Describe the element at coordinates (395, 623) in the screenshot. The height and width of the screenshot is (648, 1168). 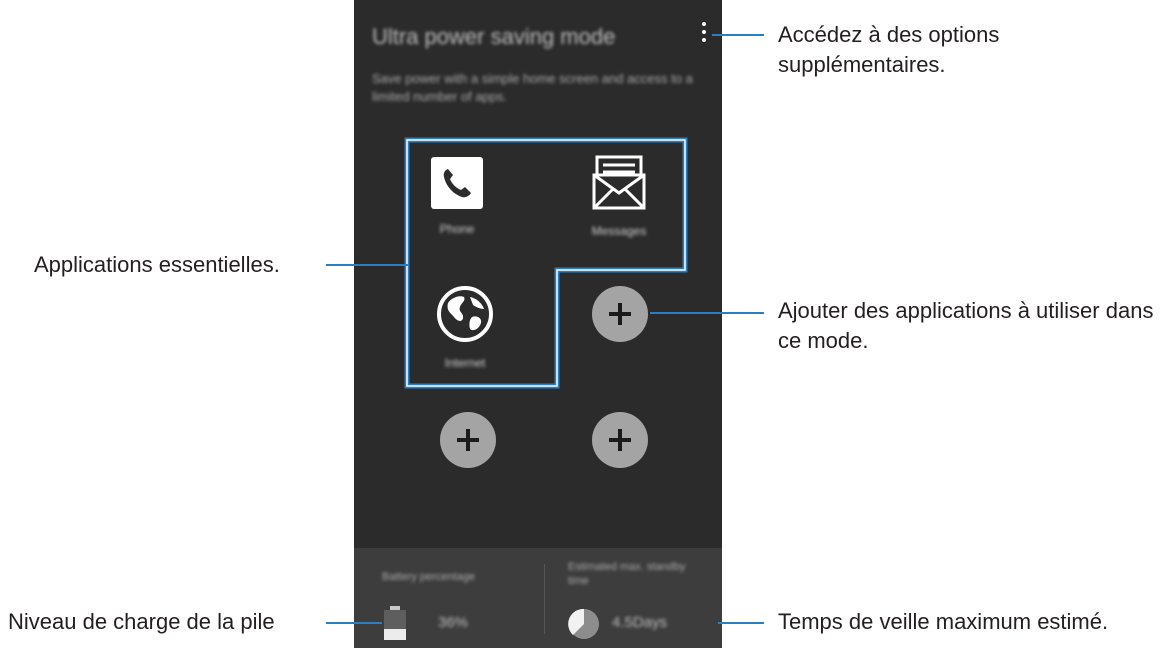
I see `battery-icon` at that location.